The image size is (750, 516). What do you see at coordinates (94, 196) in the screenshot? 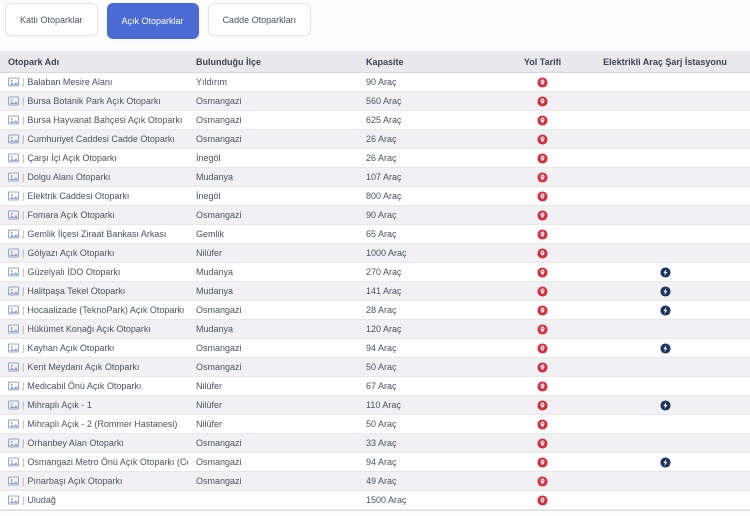
I see `otopark-name-cell: | Elektrik Caddesi Otoparkı` at bounding box center [94, 196].